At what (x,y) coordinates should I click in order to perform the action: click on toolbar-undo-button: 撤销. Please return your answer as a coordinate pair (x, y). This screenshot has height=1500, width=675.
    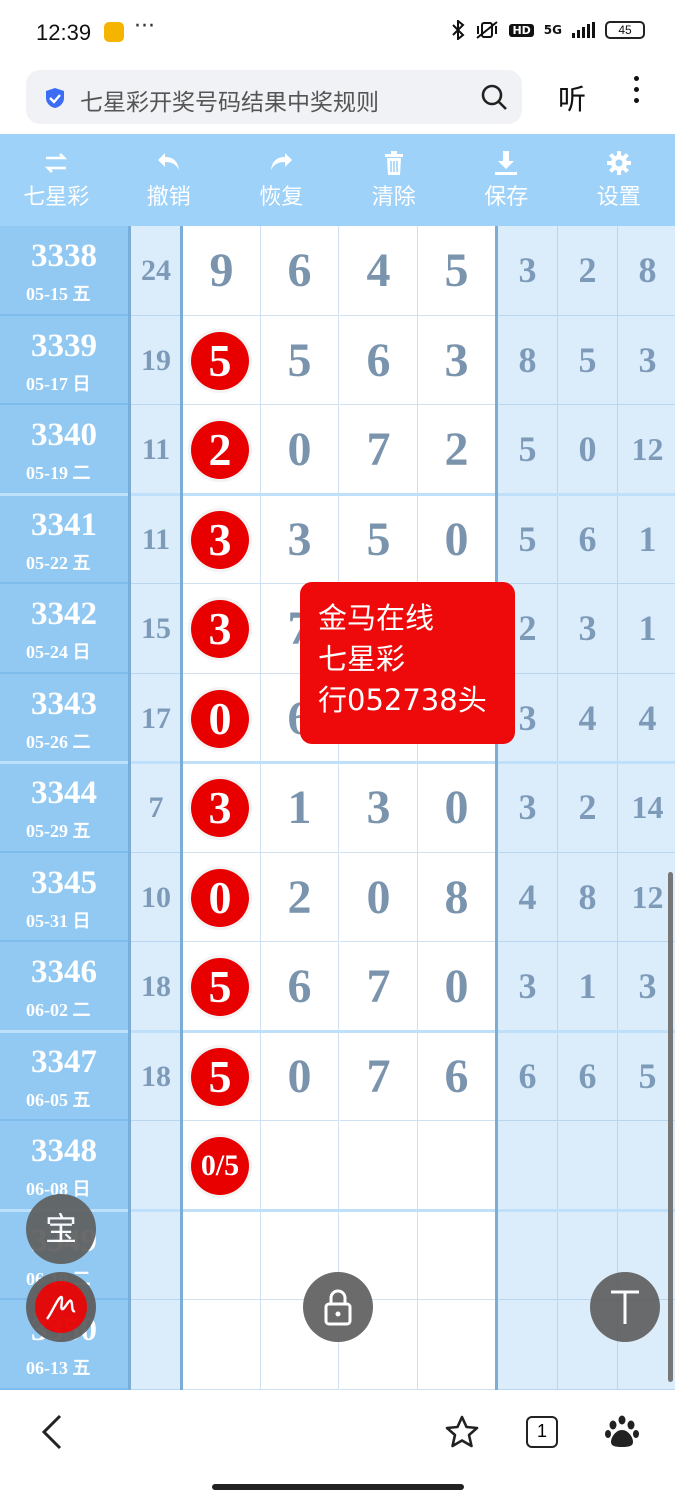
    Looking at the image, I should click on (169, 180).